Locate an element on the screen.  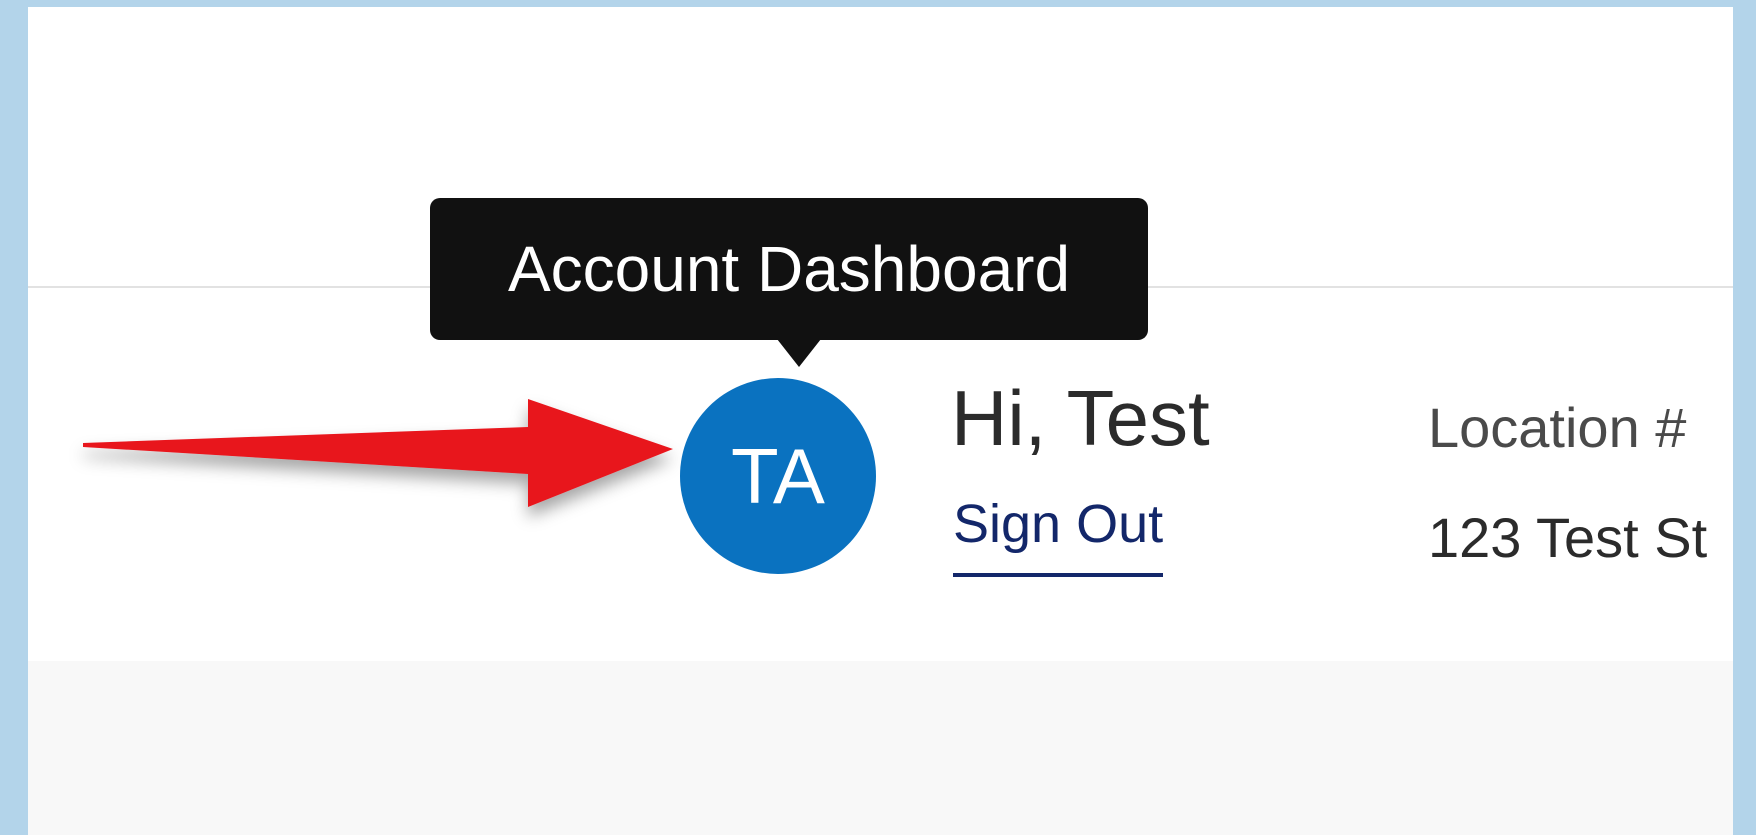
avatar-initials: TA is located at coordinates (778, 475).